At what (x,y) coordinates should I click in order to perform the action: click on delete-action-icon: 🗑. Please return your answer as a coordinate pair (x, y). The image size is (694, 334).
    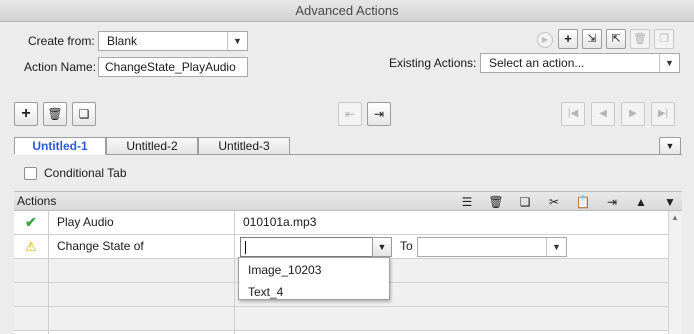
    Looking at the image, I should click on (640, 39).